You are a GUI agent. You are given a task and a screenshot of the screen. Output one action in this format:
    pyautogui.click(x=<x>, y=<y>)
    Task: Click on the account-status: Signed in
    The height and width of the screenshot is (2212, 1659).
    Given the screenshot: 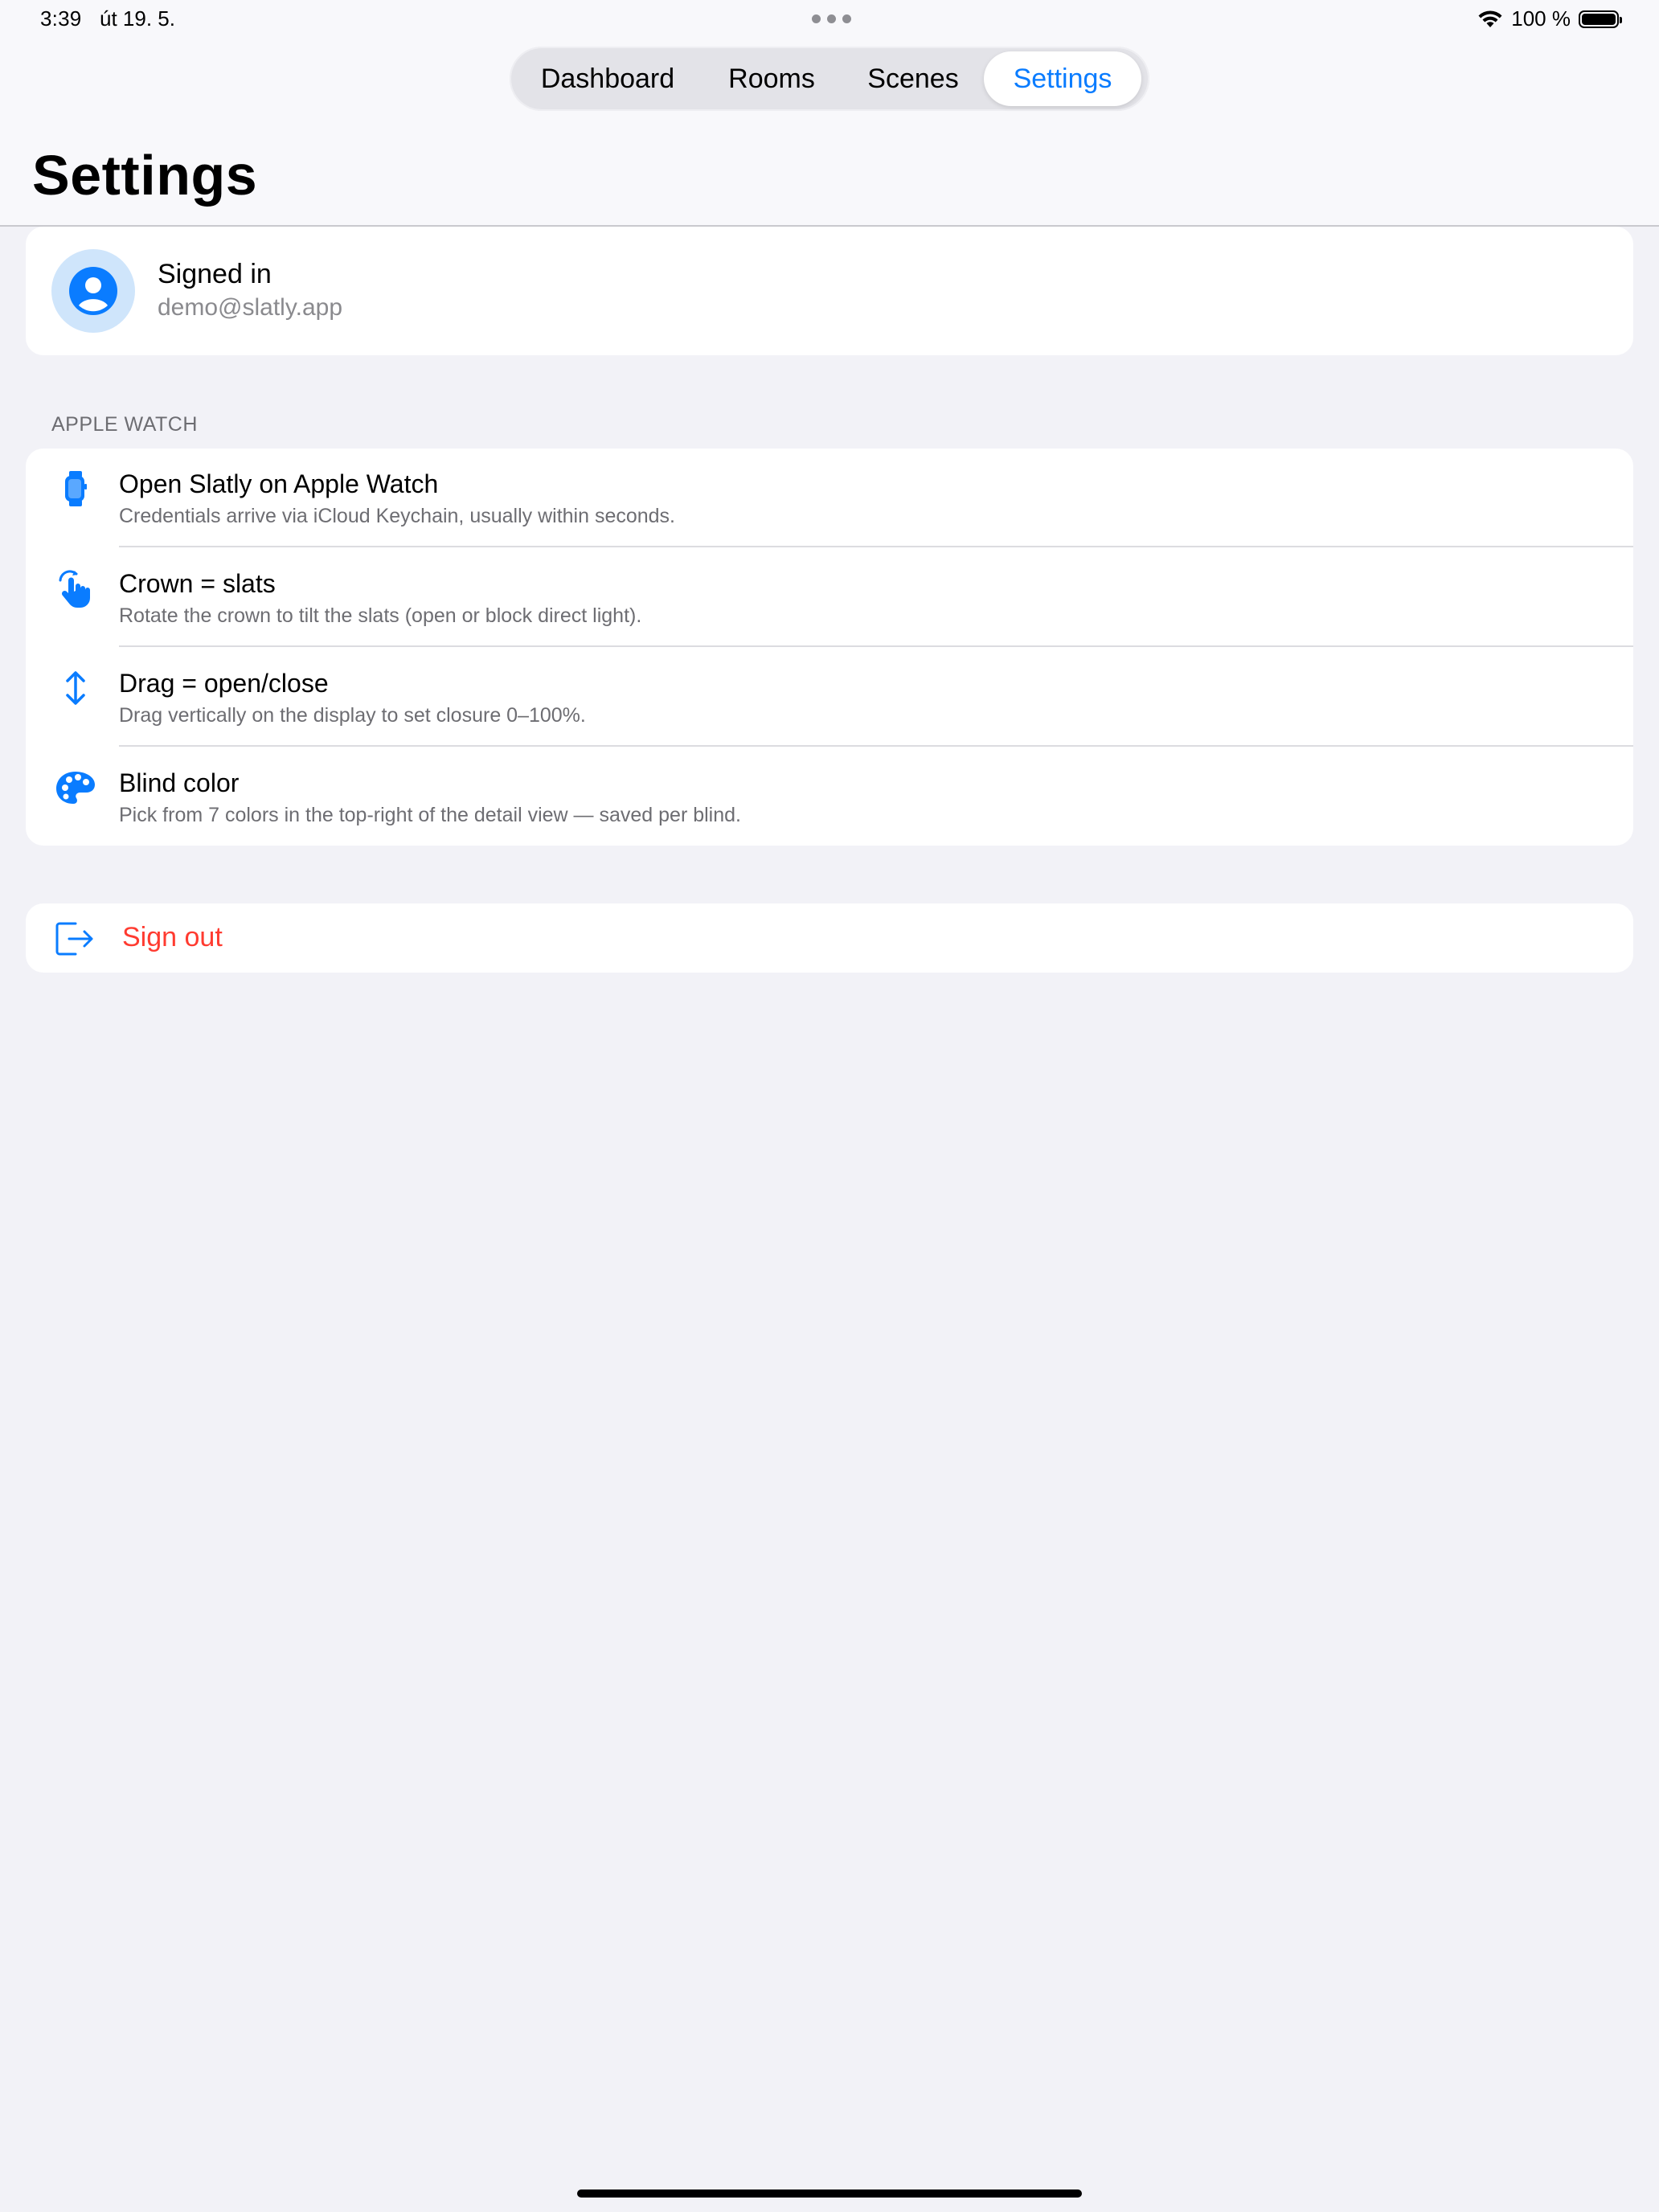 What is the action you would take?
    pyautogui.click(x=215, y=274)
    